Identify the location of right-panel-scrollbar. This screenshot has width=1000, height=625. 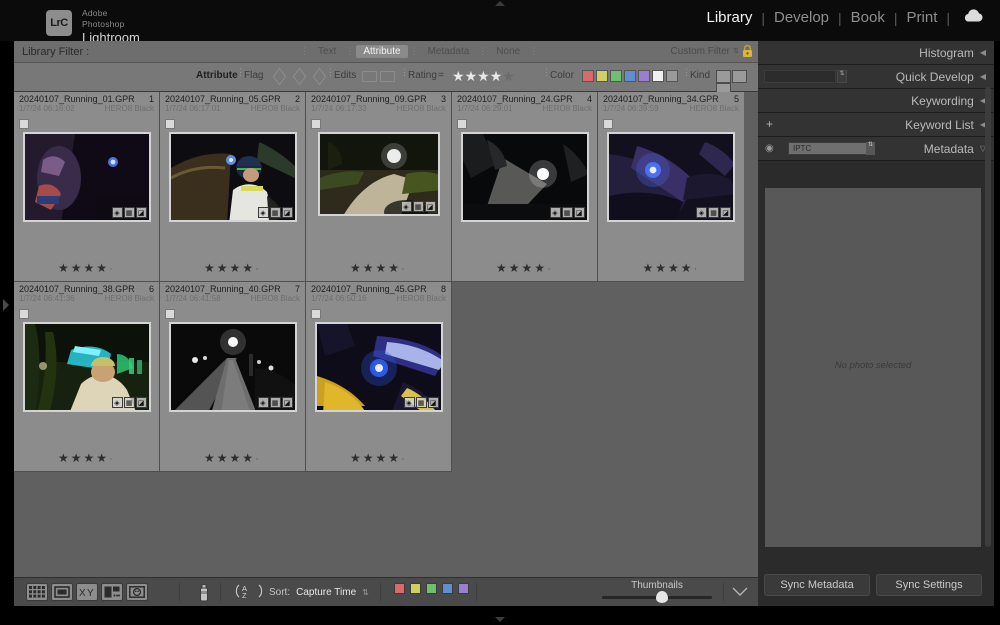
(988, 317).